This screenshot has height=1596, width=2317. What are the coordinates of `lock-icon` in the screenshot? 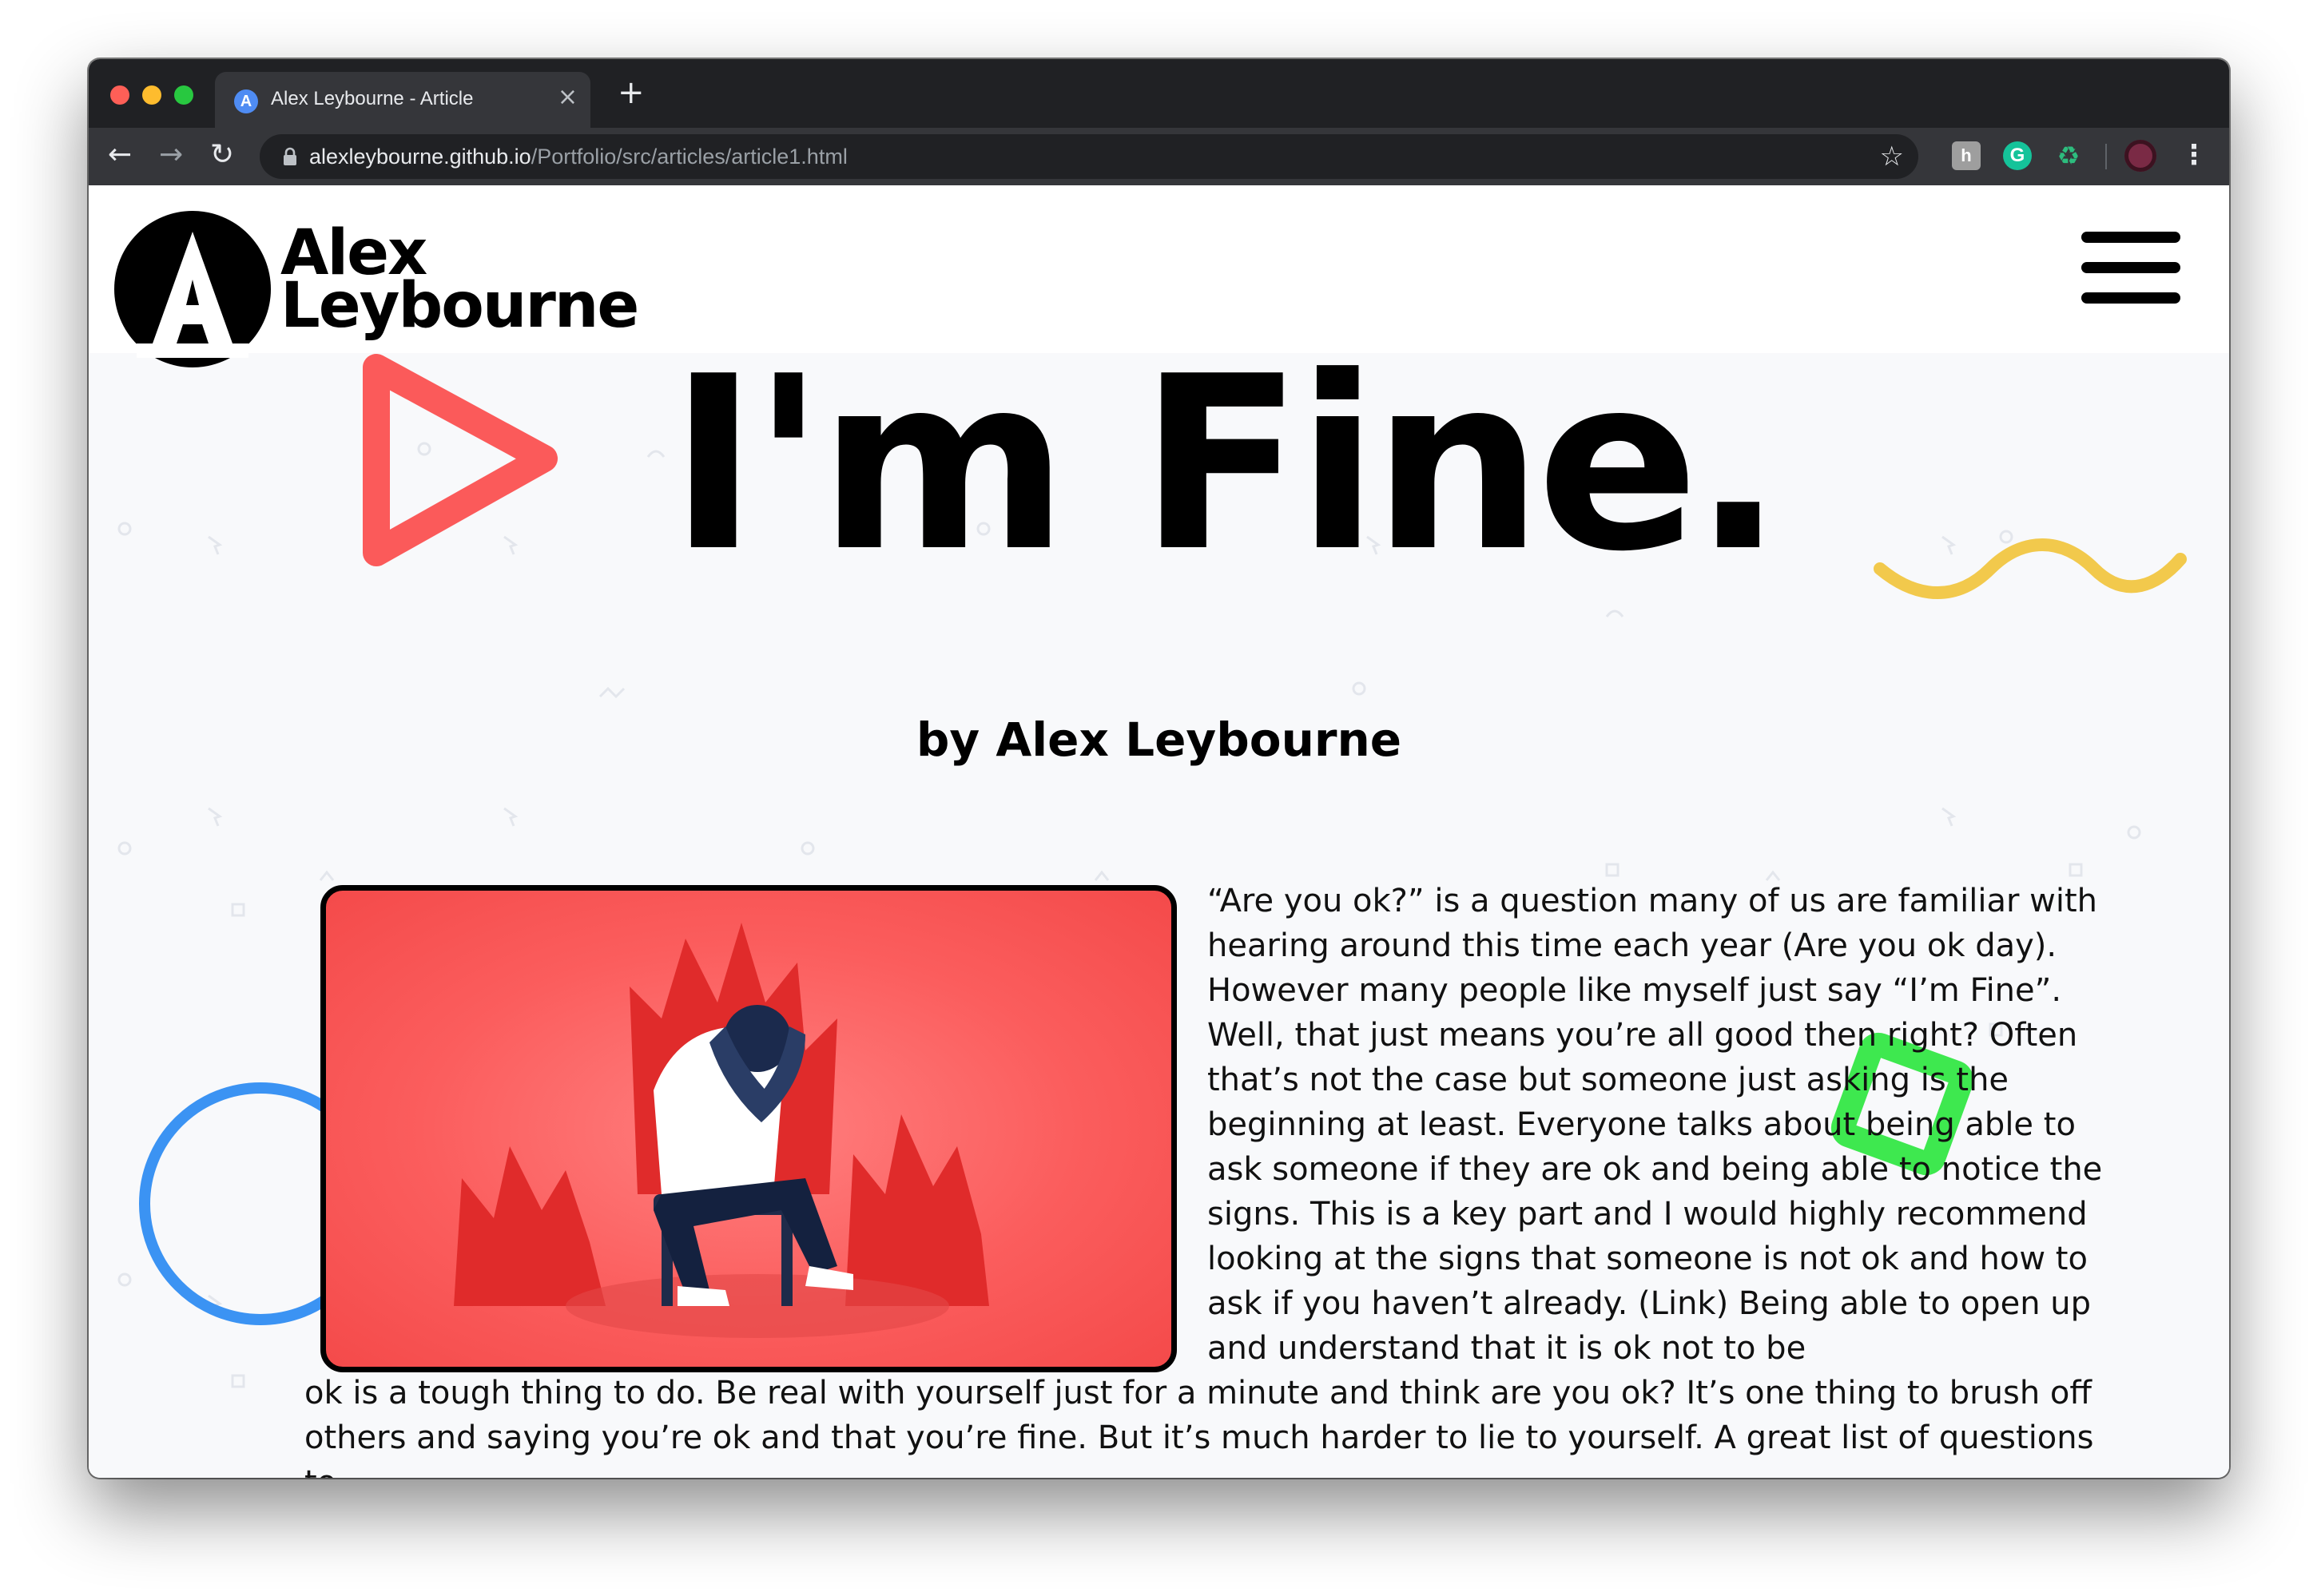 It's located at (290, 156).